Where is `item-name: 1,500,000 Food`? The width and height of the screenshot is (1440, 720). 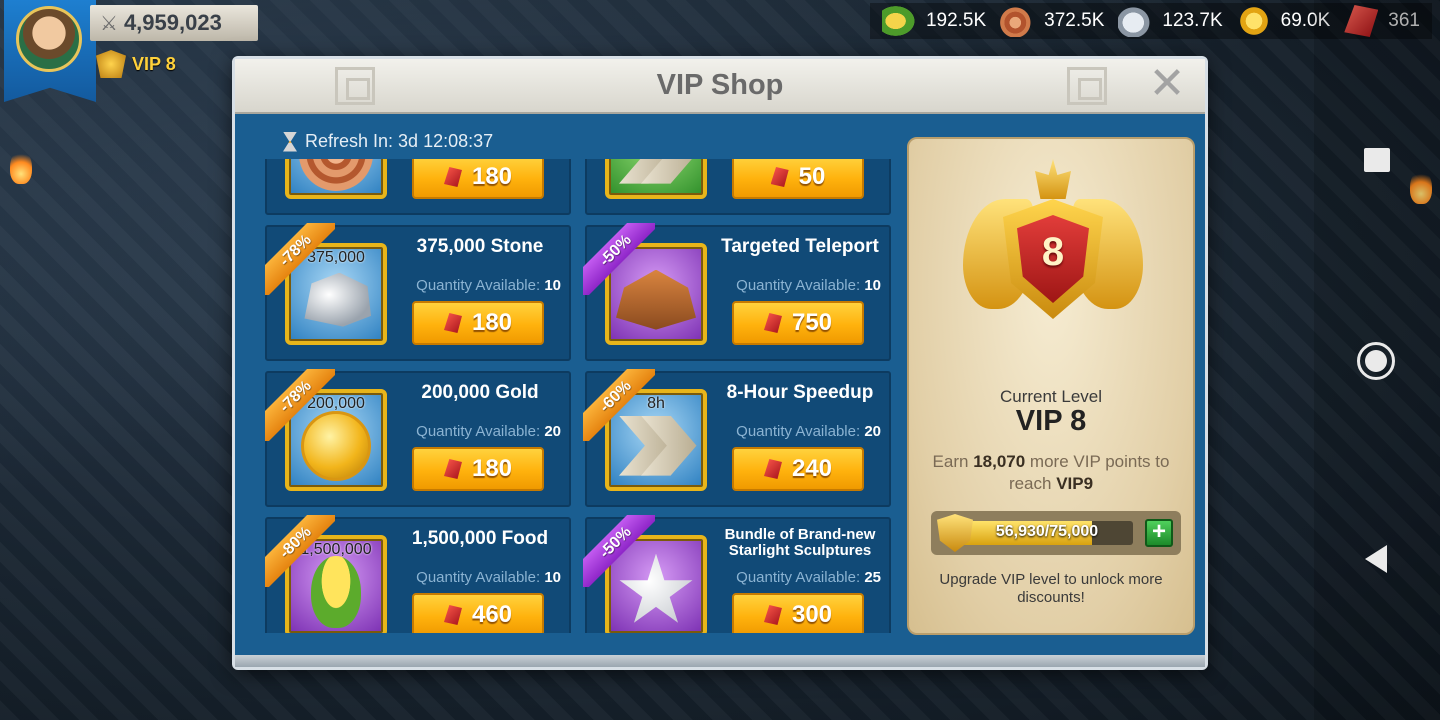 item-name: 1,500,000 Food is located at coordinates (480, 538).